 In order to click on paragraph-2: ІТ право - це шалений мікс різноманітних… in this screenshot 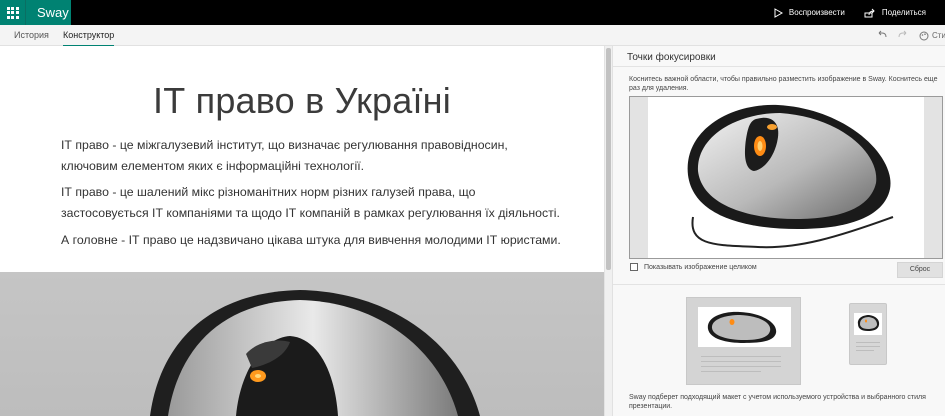, I will do `click(311, 203)`.